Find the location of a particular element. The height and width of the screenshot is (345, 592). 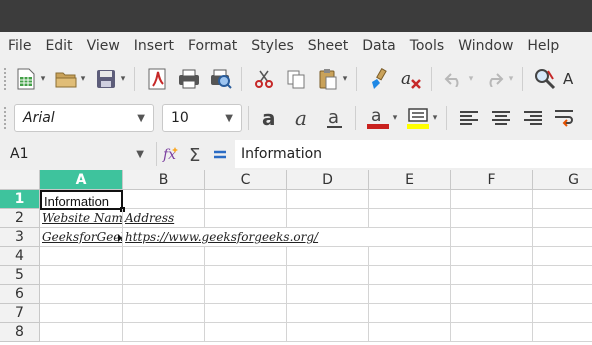

font-color-dropdown: ▾ is located at coordinates (395, 118).